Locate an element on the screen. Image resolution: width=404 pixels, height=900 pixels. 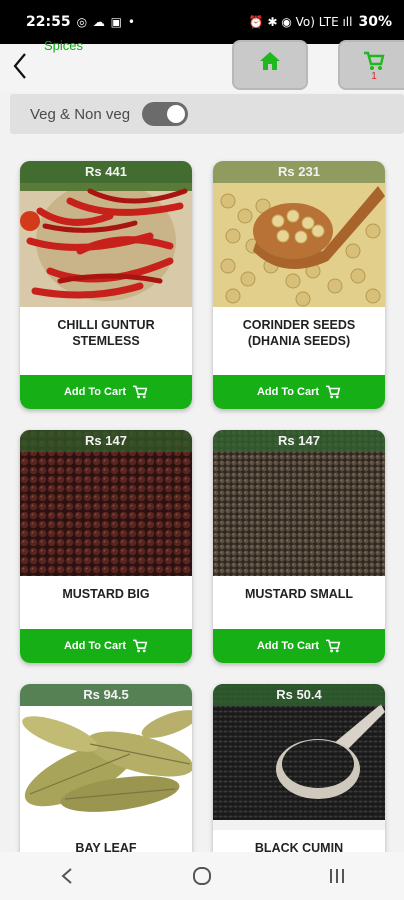
veg-filter-bar: Veg & Non veg is located at coordinates (207, 114).